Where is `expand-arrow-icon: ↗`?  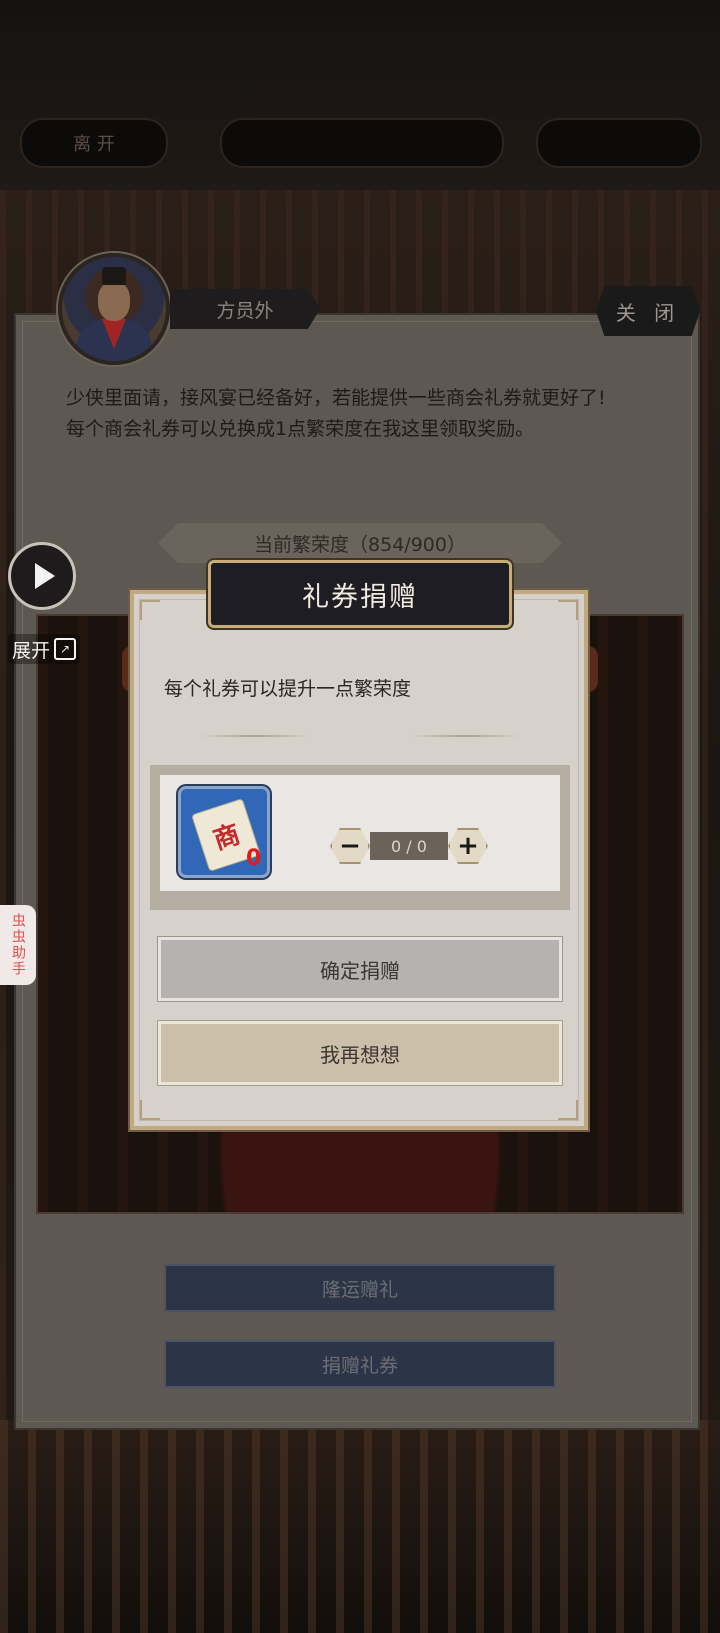 expand-arrow-icon: ↗ is located at coordinates (65, 649).